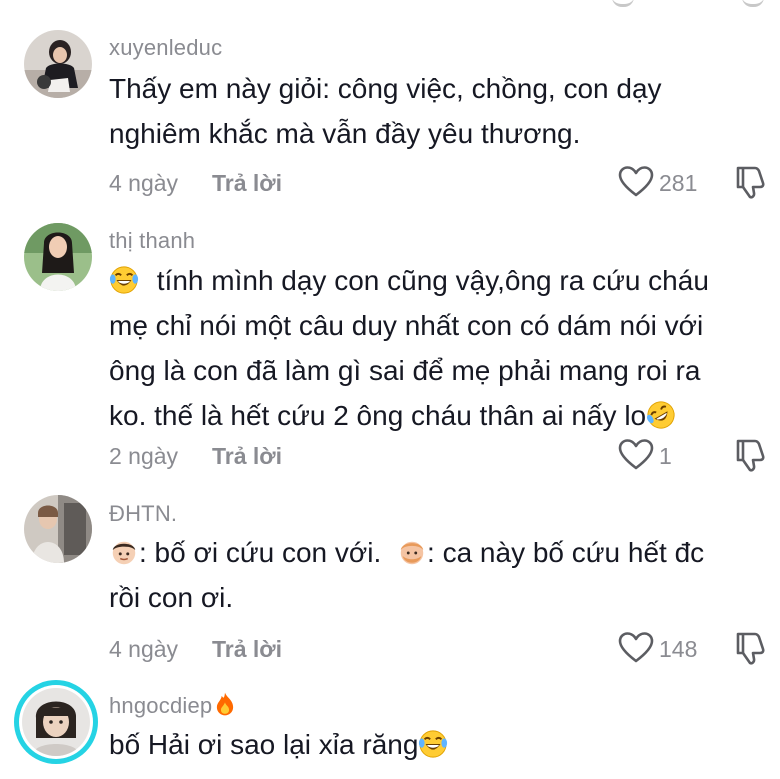 Image resolution: width=780 pixels, height=779 pixels. I want to click on avatar-story-ring, so click(56, 722).